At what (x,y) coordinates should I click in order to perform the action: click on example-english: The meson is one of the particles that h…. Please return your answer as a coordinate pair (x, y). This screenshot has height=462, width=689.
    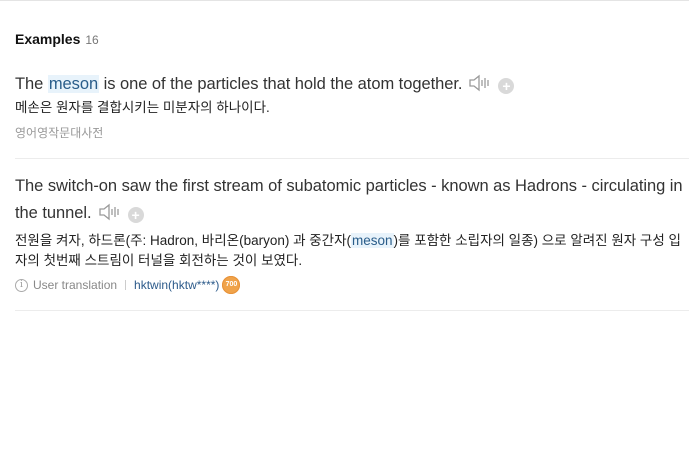
    Looking at the image, I should click on (352, 84).